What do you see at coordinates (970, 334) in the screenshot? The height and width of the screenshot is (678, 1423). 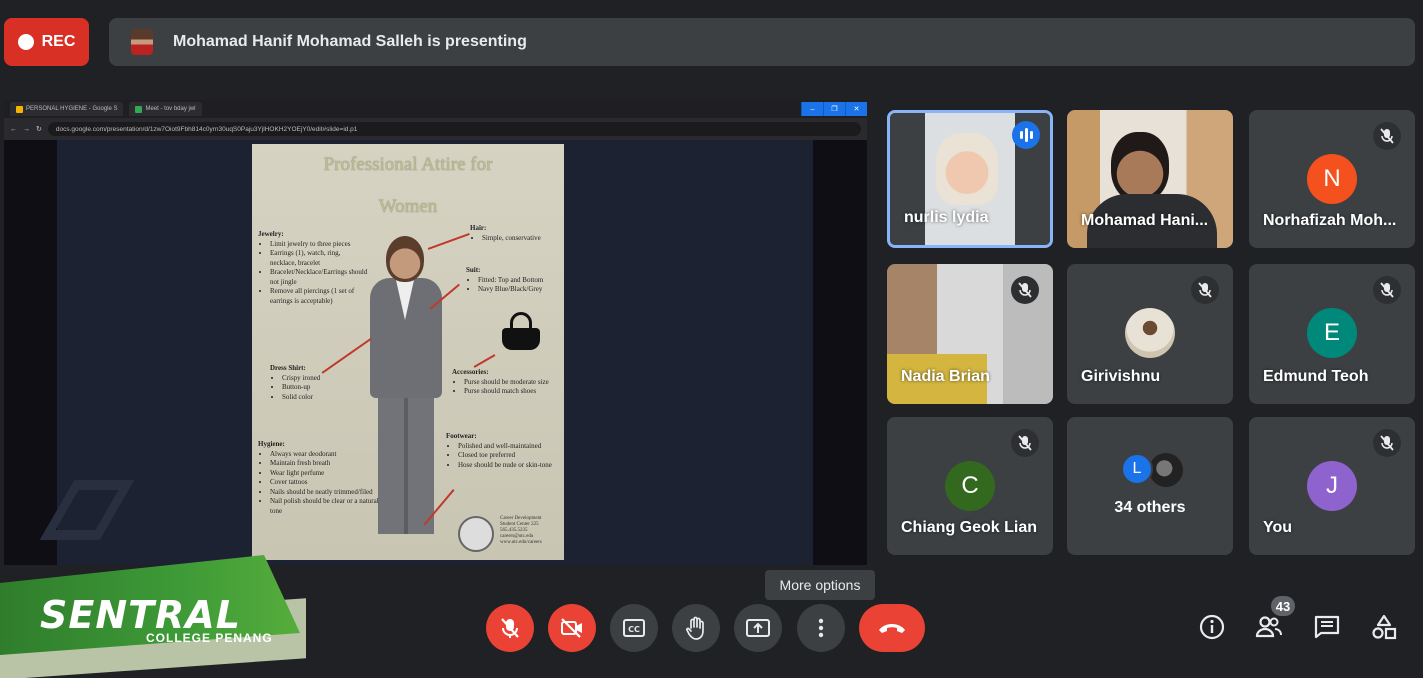 I see `participant-tile: Nadia Brian` at bounding box center [970, 334].